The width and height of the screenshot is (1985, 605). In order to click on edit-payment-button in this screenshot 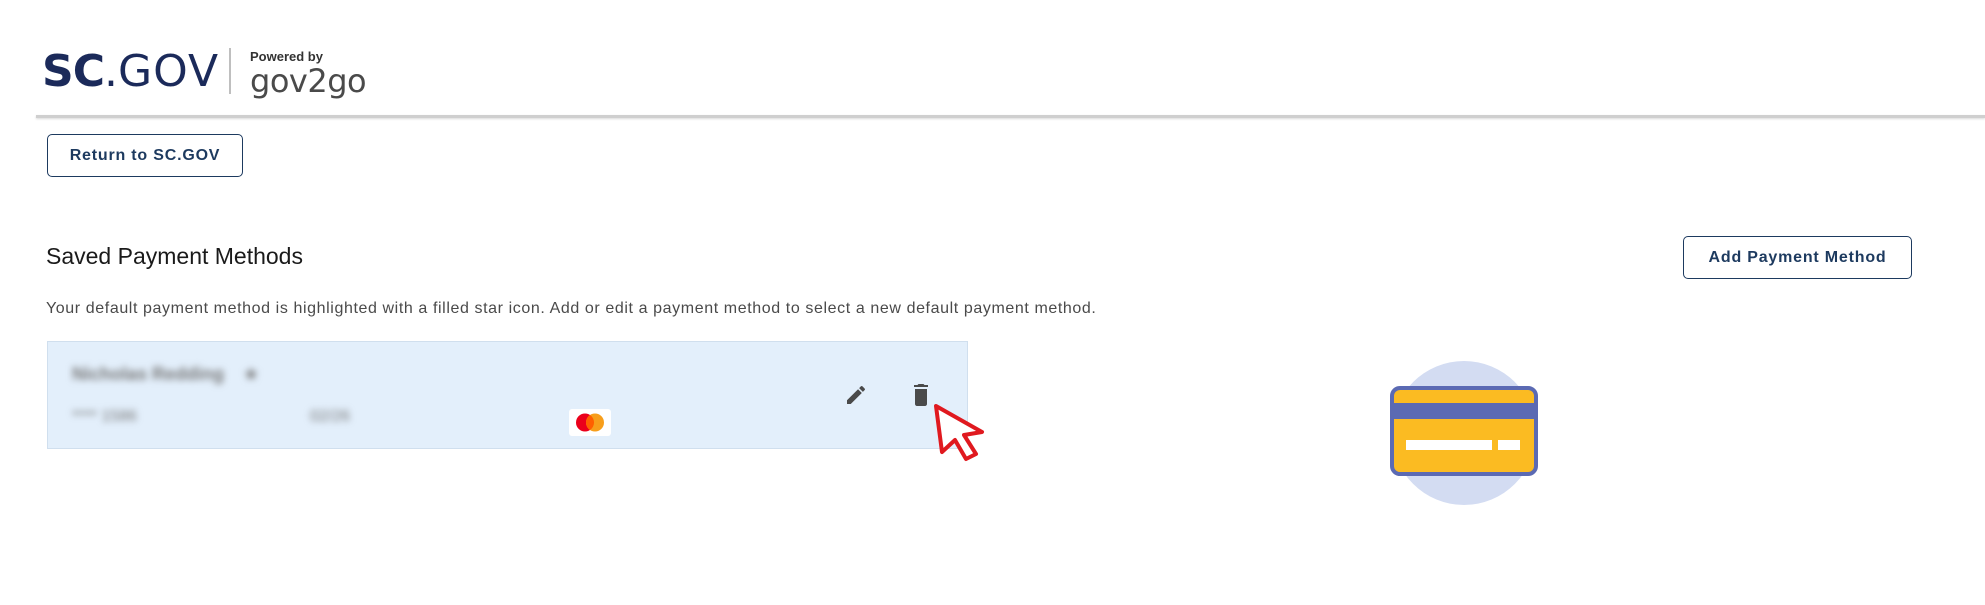, I will do `click(856, 395)`.